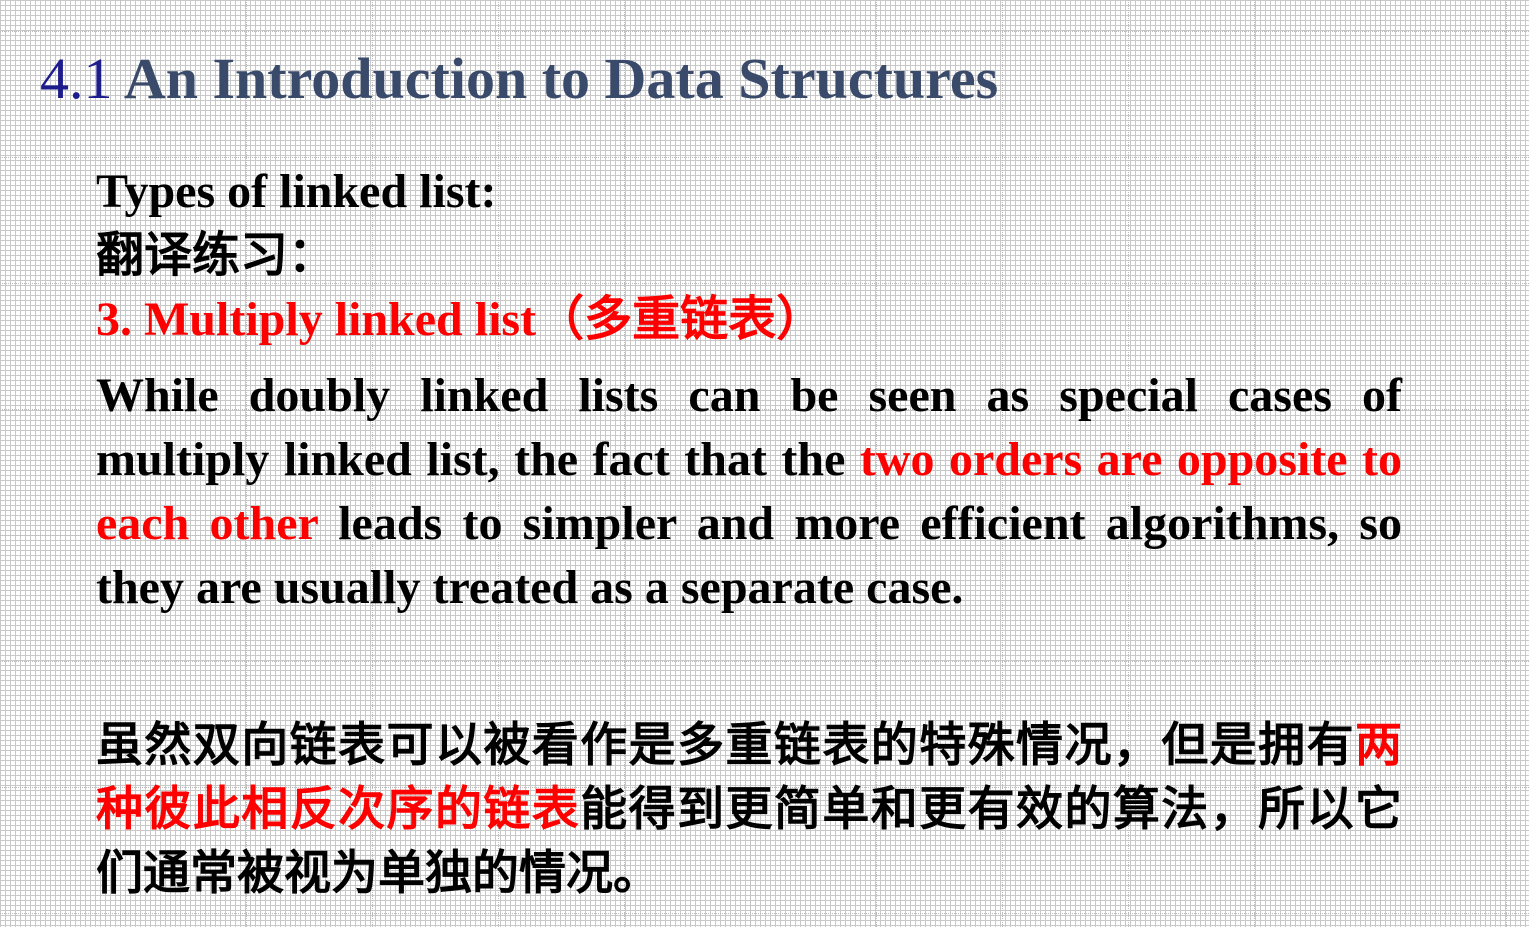 Image resolution: width=1529 pixels, height=927 pixels. Describe the element at coordinates (296, 191) in the screenshot. I see `types-heading: Types of linked list:` at that location.